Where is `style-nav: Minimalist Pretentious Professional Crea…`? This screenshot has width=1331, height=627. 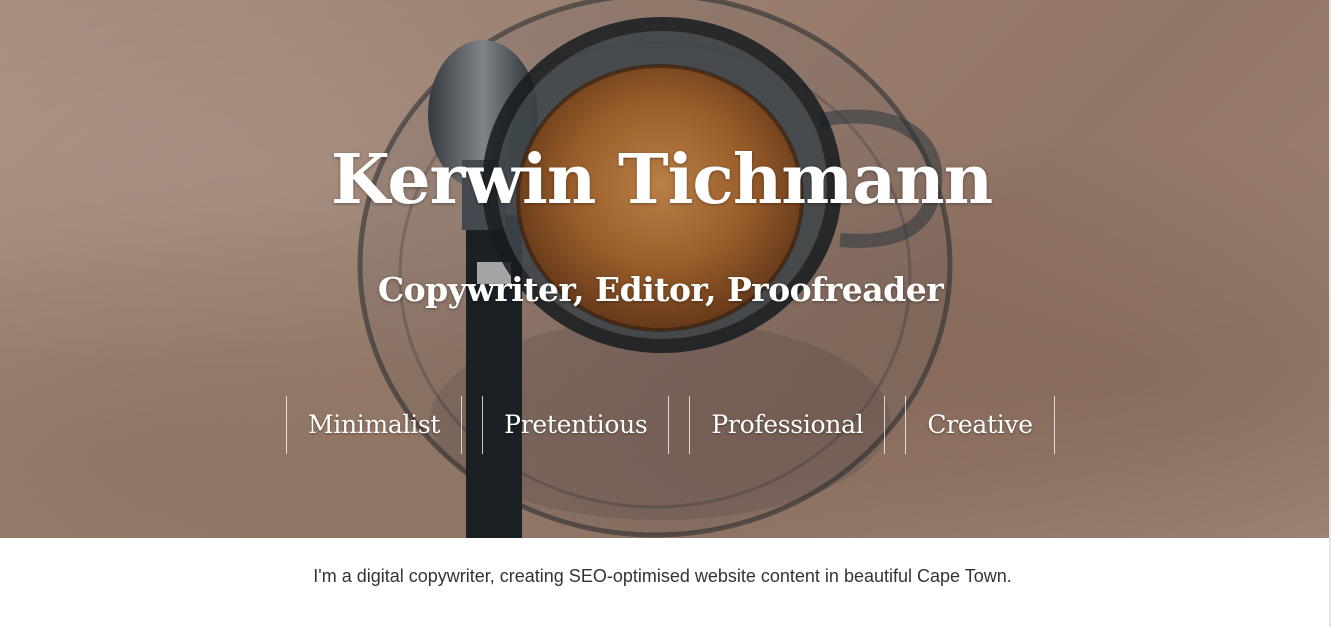 style-nav: Minimalist Pretentious Professional Crea… is located at coordinates (670, 425).